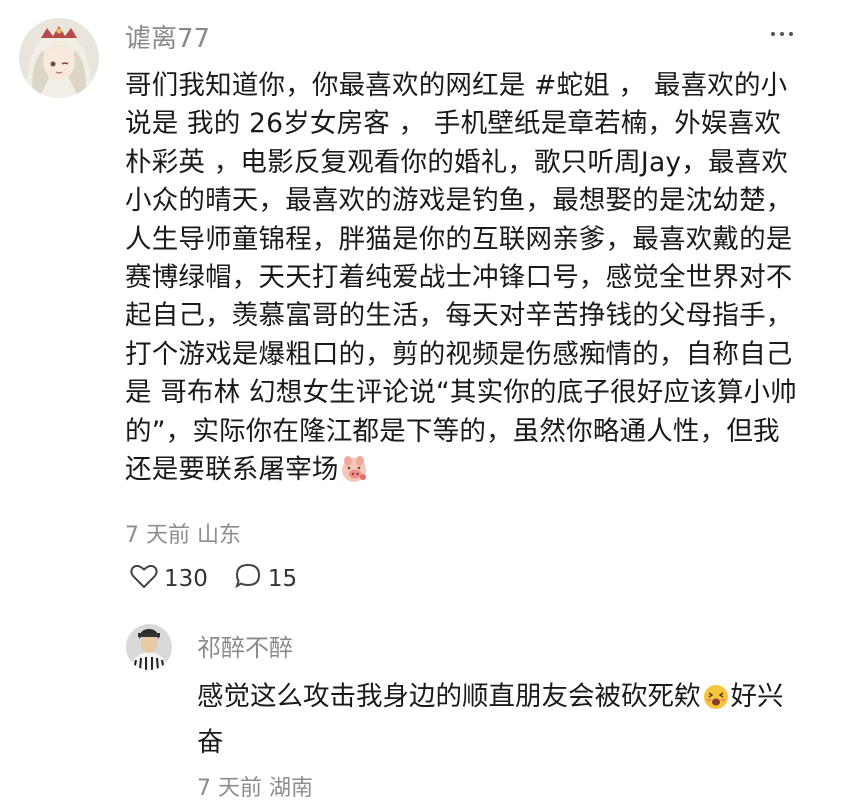  Describe the element at coordinates (782, 34) in the screenshot. I see `more-options-icon` at that location.